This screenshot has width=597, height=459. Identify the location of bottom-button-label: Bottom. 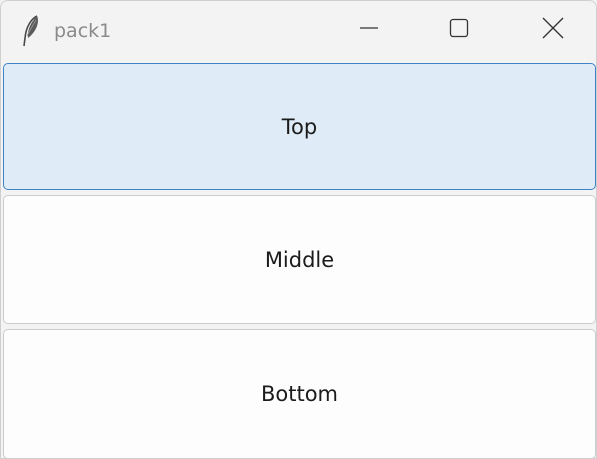
(299, 394).